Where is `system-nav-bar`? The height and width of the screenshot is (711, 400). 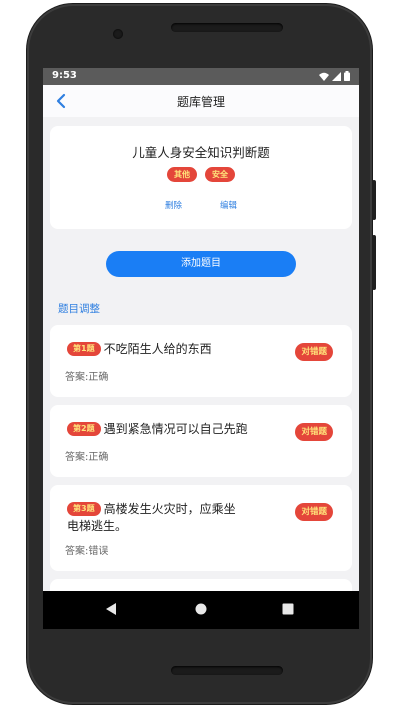
system-nav-bar is located at coordinates (201, 610).